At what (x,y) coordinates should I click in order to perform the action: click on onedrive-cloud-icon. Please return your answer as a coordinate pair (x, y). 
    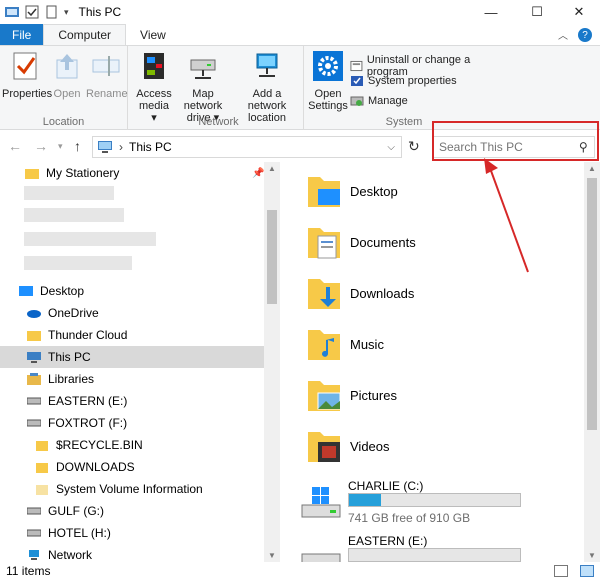
    Looking at the image, I should click on (34, 313).